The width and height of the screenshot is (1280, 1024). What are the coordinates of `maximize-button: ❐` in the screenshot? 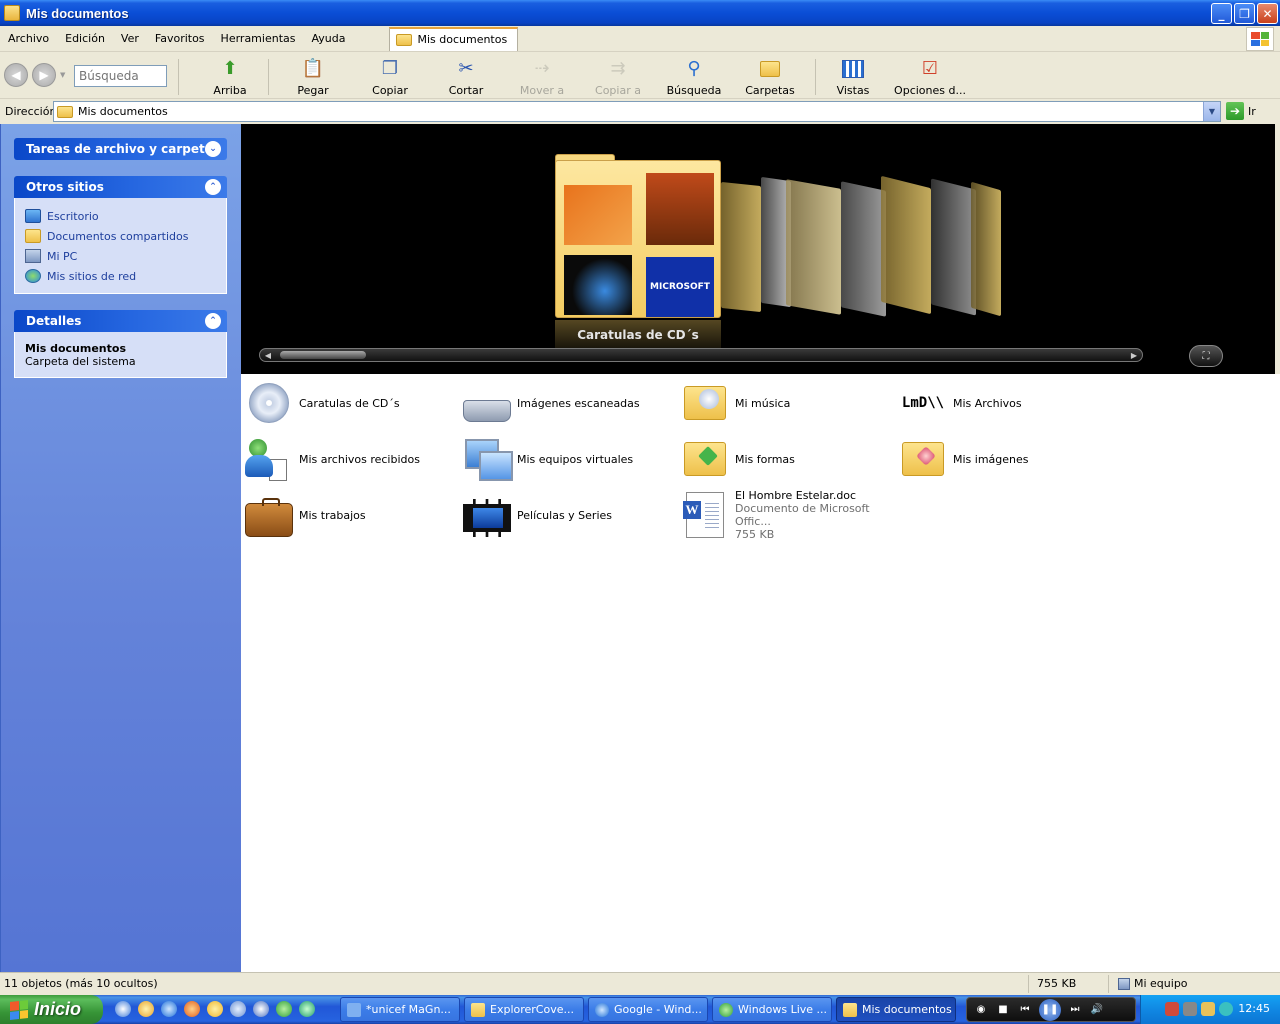 It's located at (1244, 13).